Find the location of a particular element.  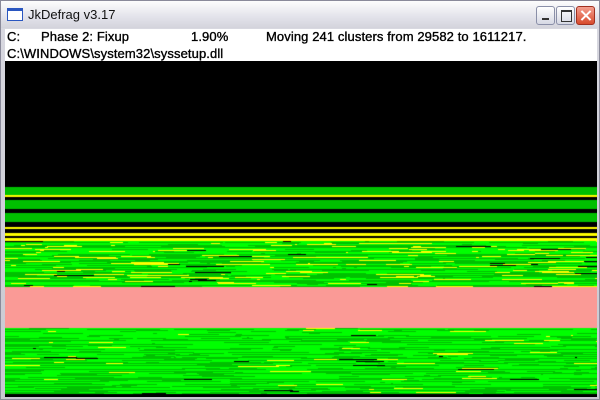

current-file: C:\WINDOWS\system32\syssetup.dll is located at coordinates (115, 53).